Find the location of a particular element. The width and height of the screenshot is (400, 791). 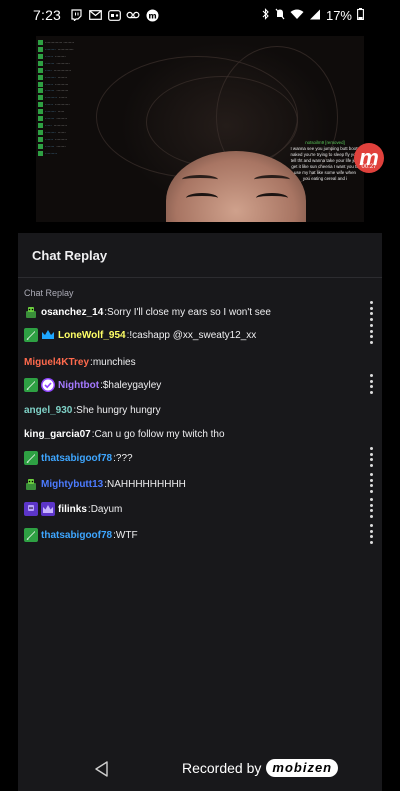

battery-icon is located at coordinates (360, 15).